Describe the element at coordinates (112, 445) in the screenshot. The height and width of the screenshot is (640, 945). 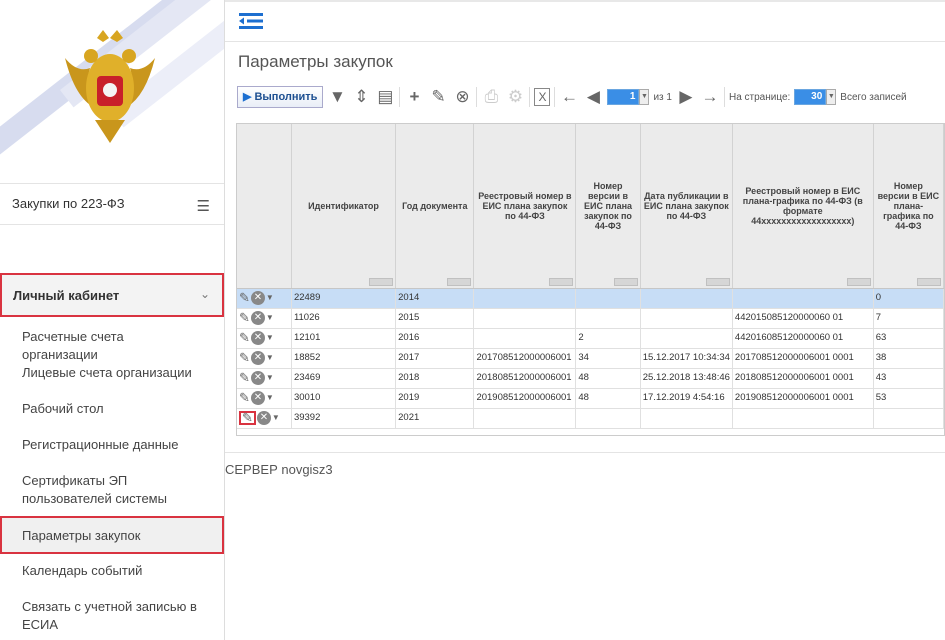
I see `sidebar-item-registration: Регистрационные данные` at that location.